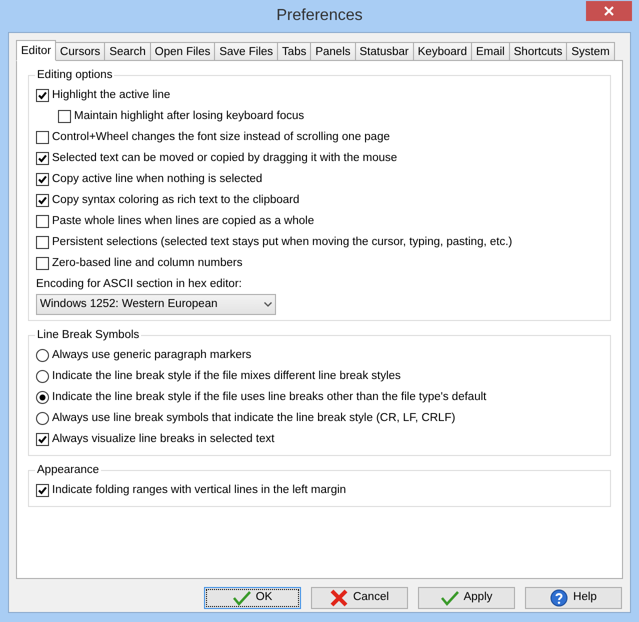 The image size is (639, 622). I want to click on encoding-dropdown: Windows 1252: Western European, so click(156, 304).